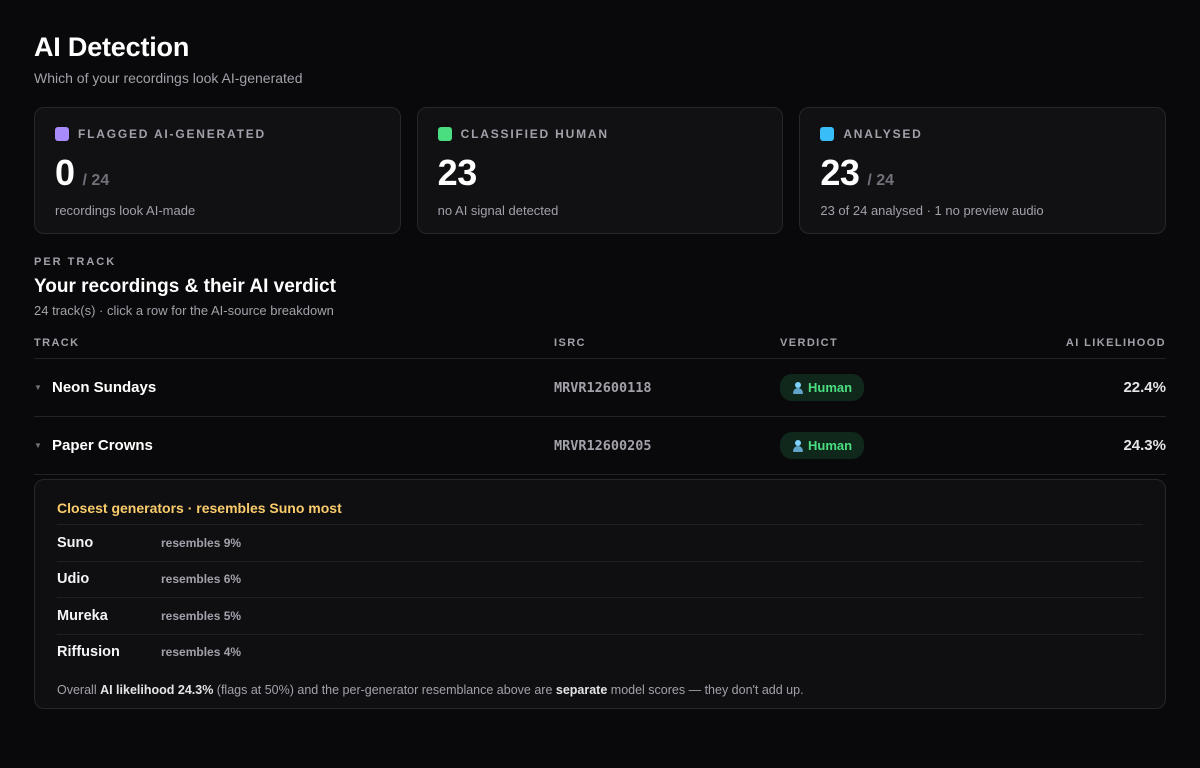 The image size is (1200, 768). Describe the element at coordinates (444, 134) in the screenshot. I see `human-color-dot` at that location.